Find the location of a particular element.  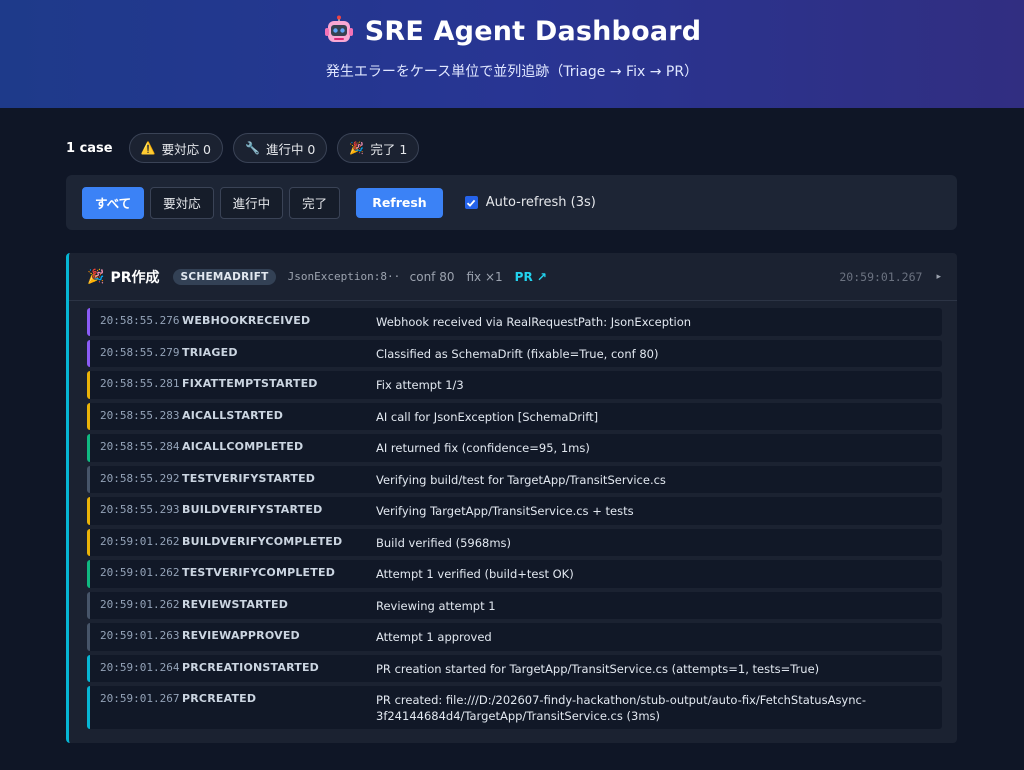

case-confidence: conf 80 is located at coordinates (432, 276).